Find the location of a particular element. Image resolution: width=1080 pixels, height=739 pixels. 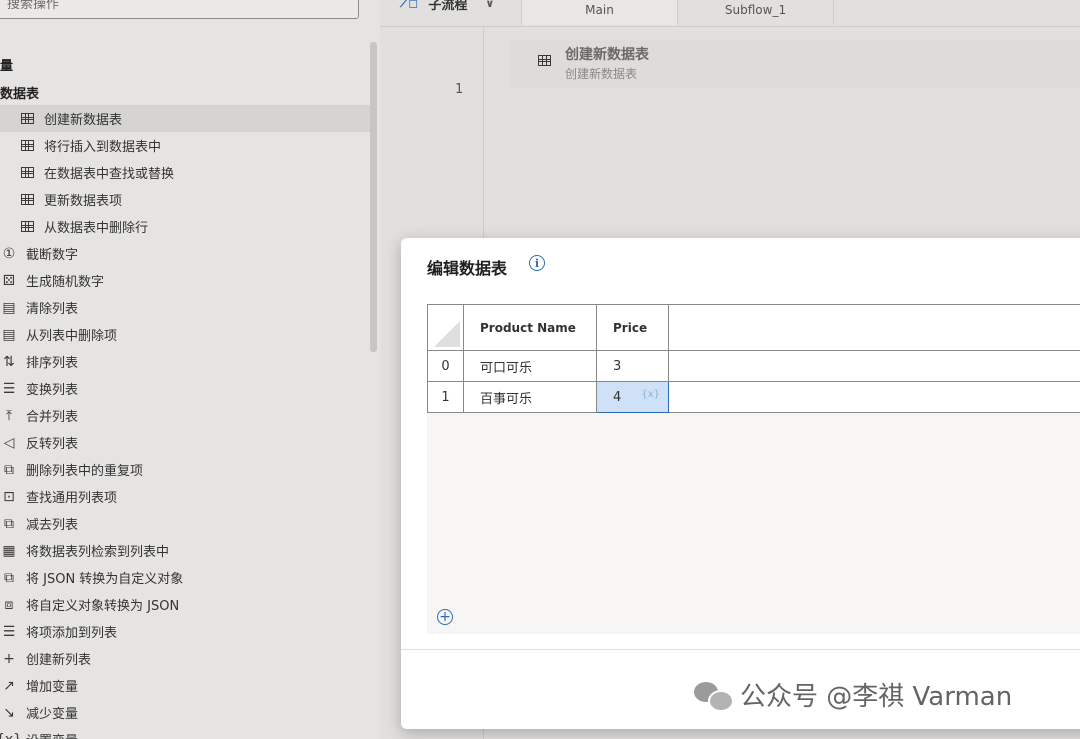

action-label: 增加变量 is located at coordinates (52, 685).